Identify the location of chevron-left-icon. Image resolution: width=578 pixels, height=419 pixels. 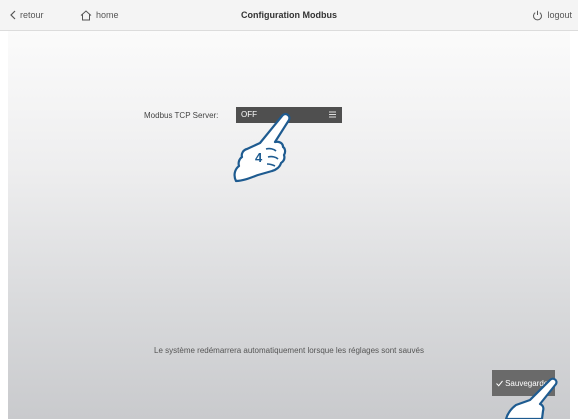
(13, 15).